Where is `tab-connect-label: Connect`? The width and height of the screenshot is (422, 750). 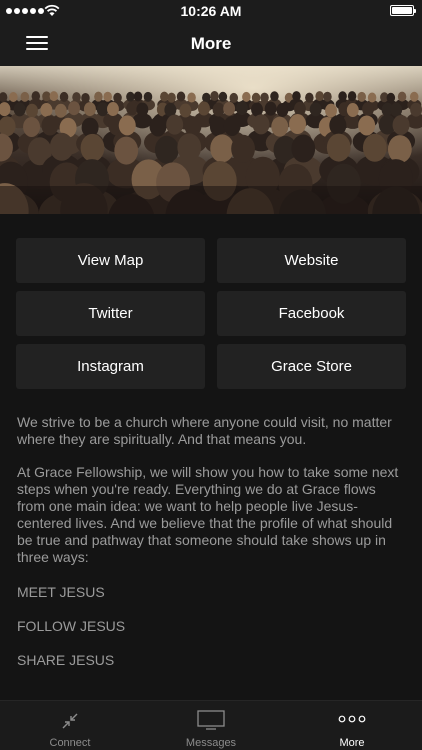 tab-connect-label: Connect is located at coordinates (70, 743).